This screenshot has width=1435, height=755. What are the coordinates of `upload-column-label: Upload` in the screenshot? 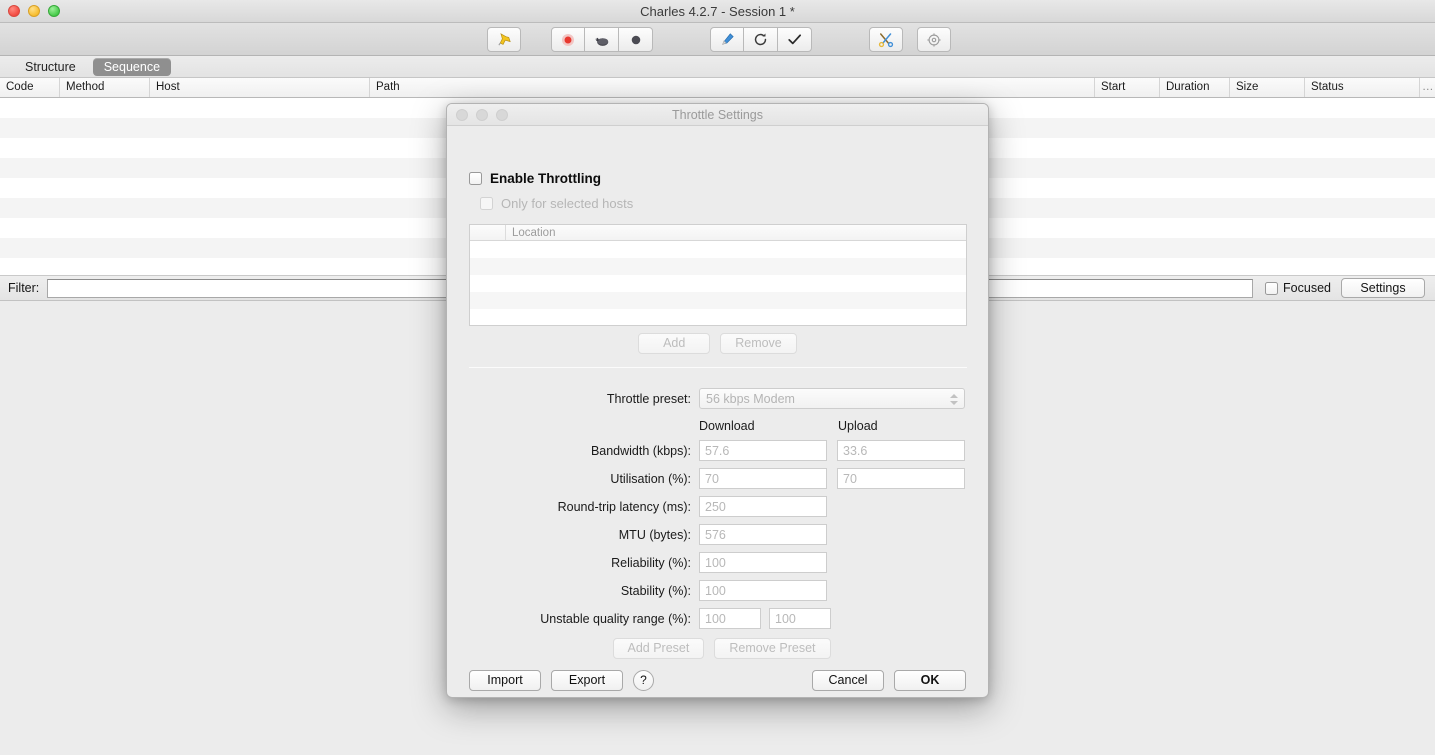 It's located at (858, 426).